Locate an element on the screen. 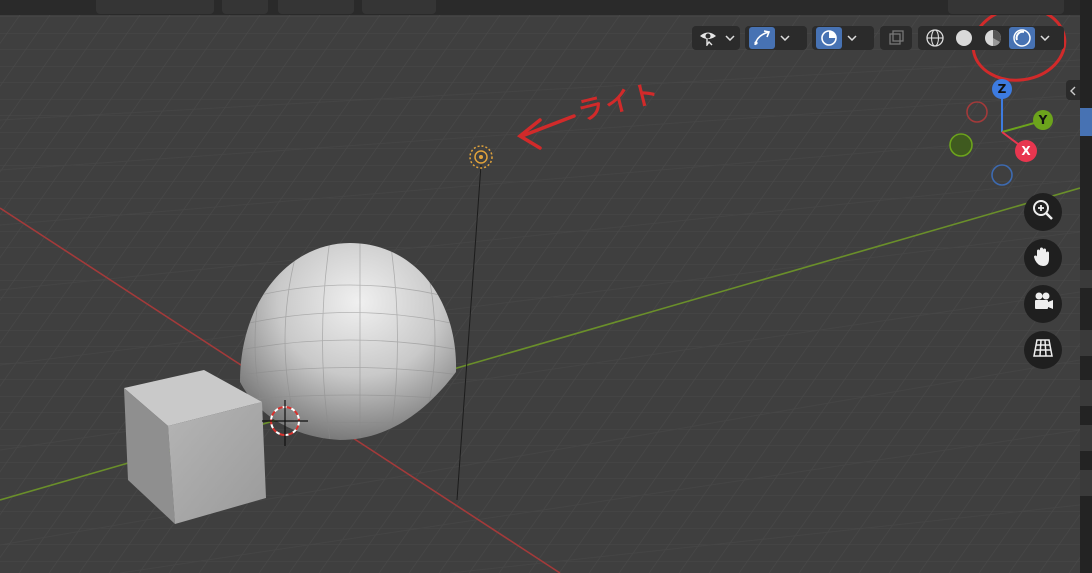  gizmo-x-label: X is located at coordinates (1026, 151).